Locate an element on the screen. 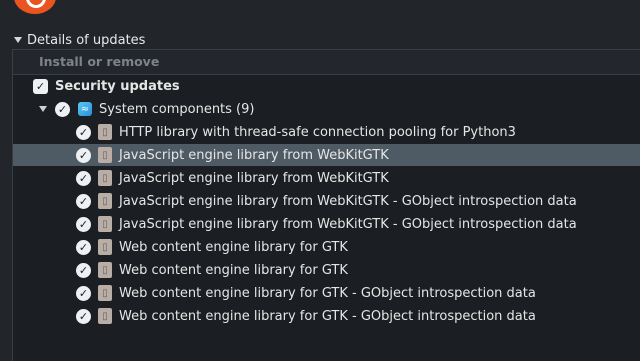 Image resolution: width=640 pixels, height=361 pixels. details-label: Details of updates is located at coordinates (86, 40).